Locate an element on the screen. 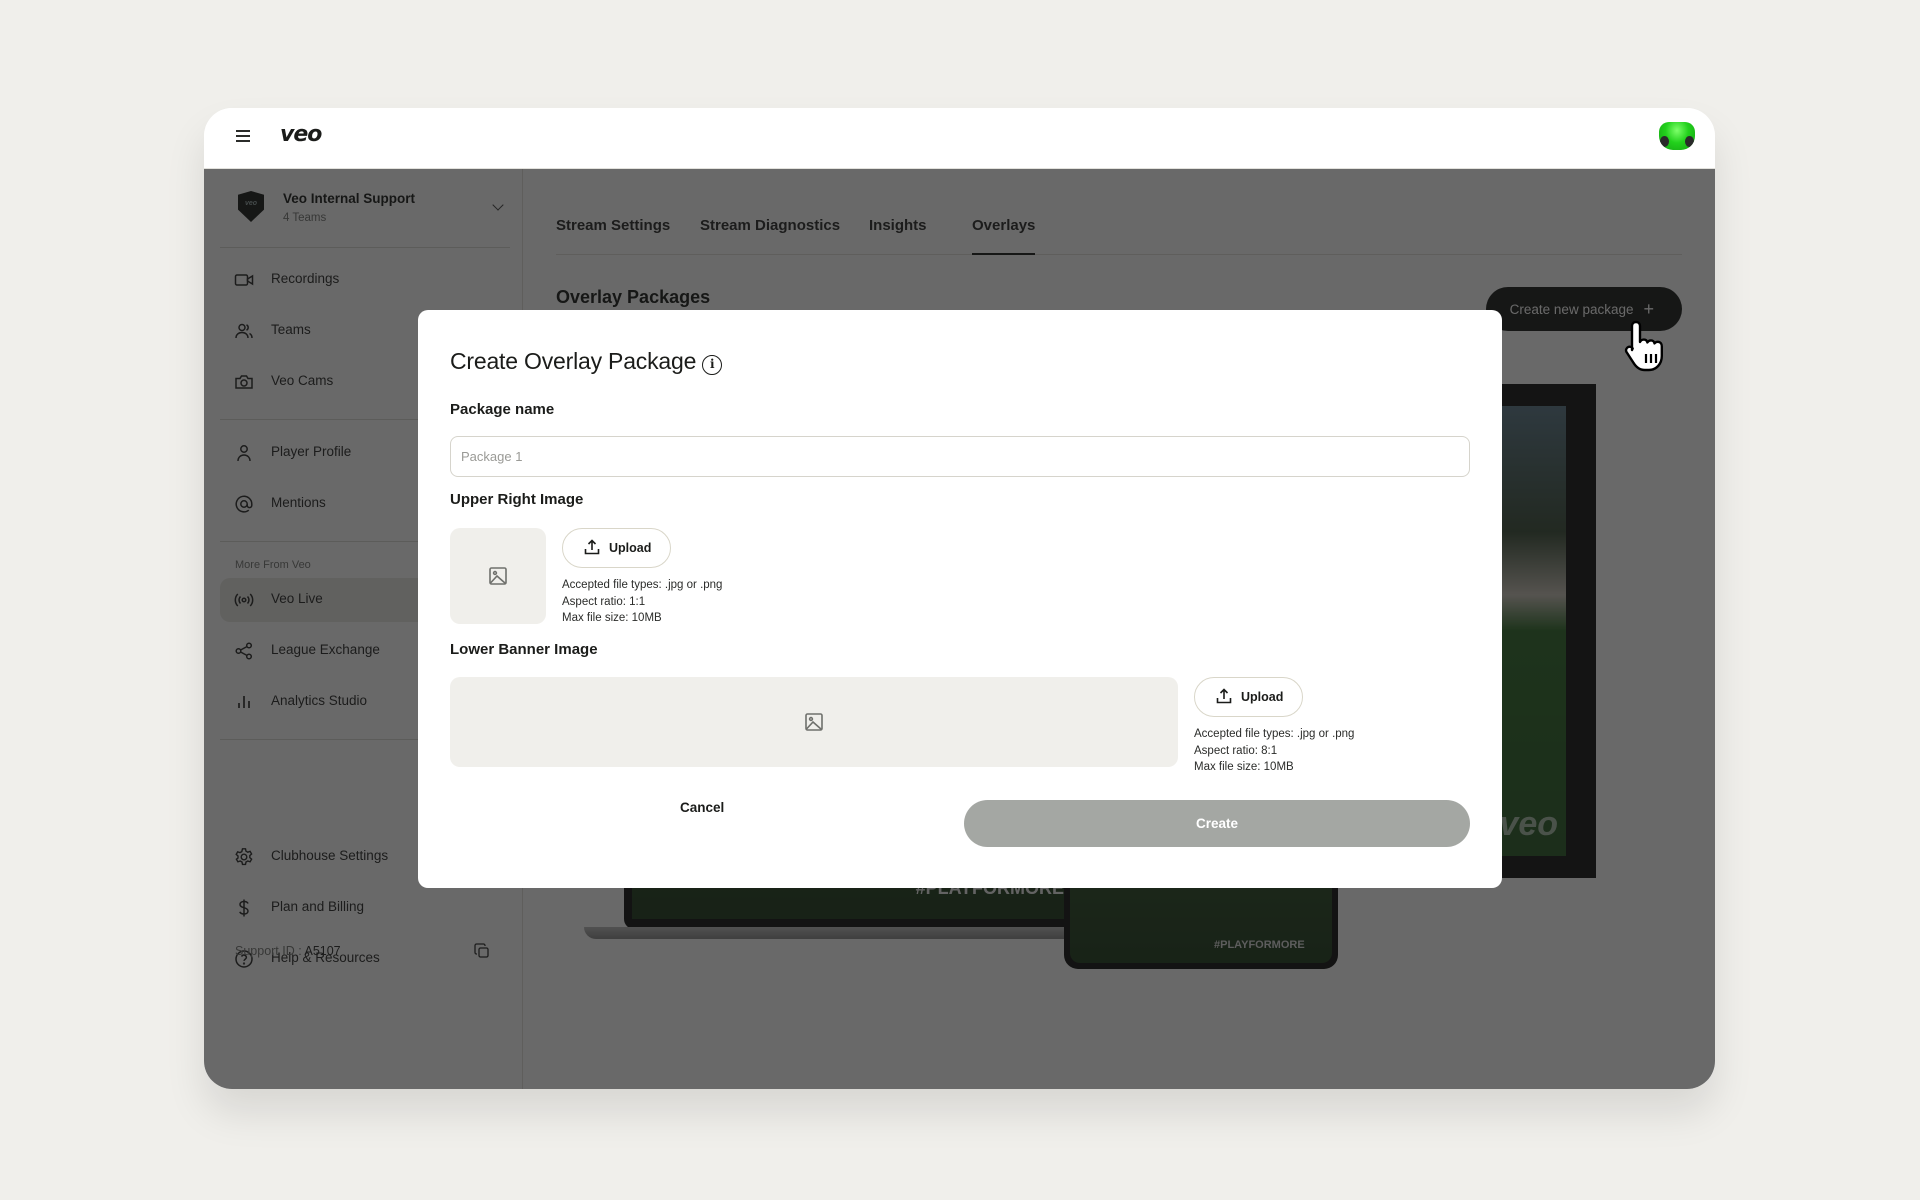 This screenshot has height=1200, width=1920. menu-icon is located at coordinates (243, 136).